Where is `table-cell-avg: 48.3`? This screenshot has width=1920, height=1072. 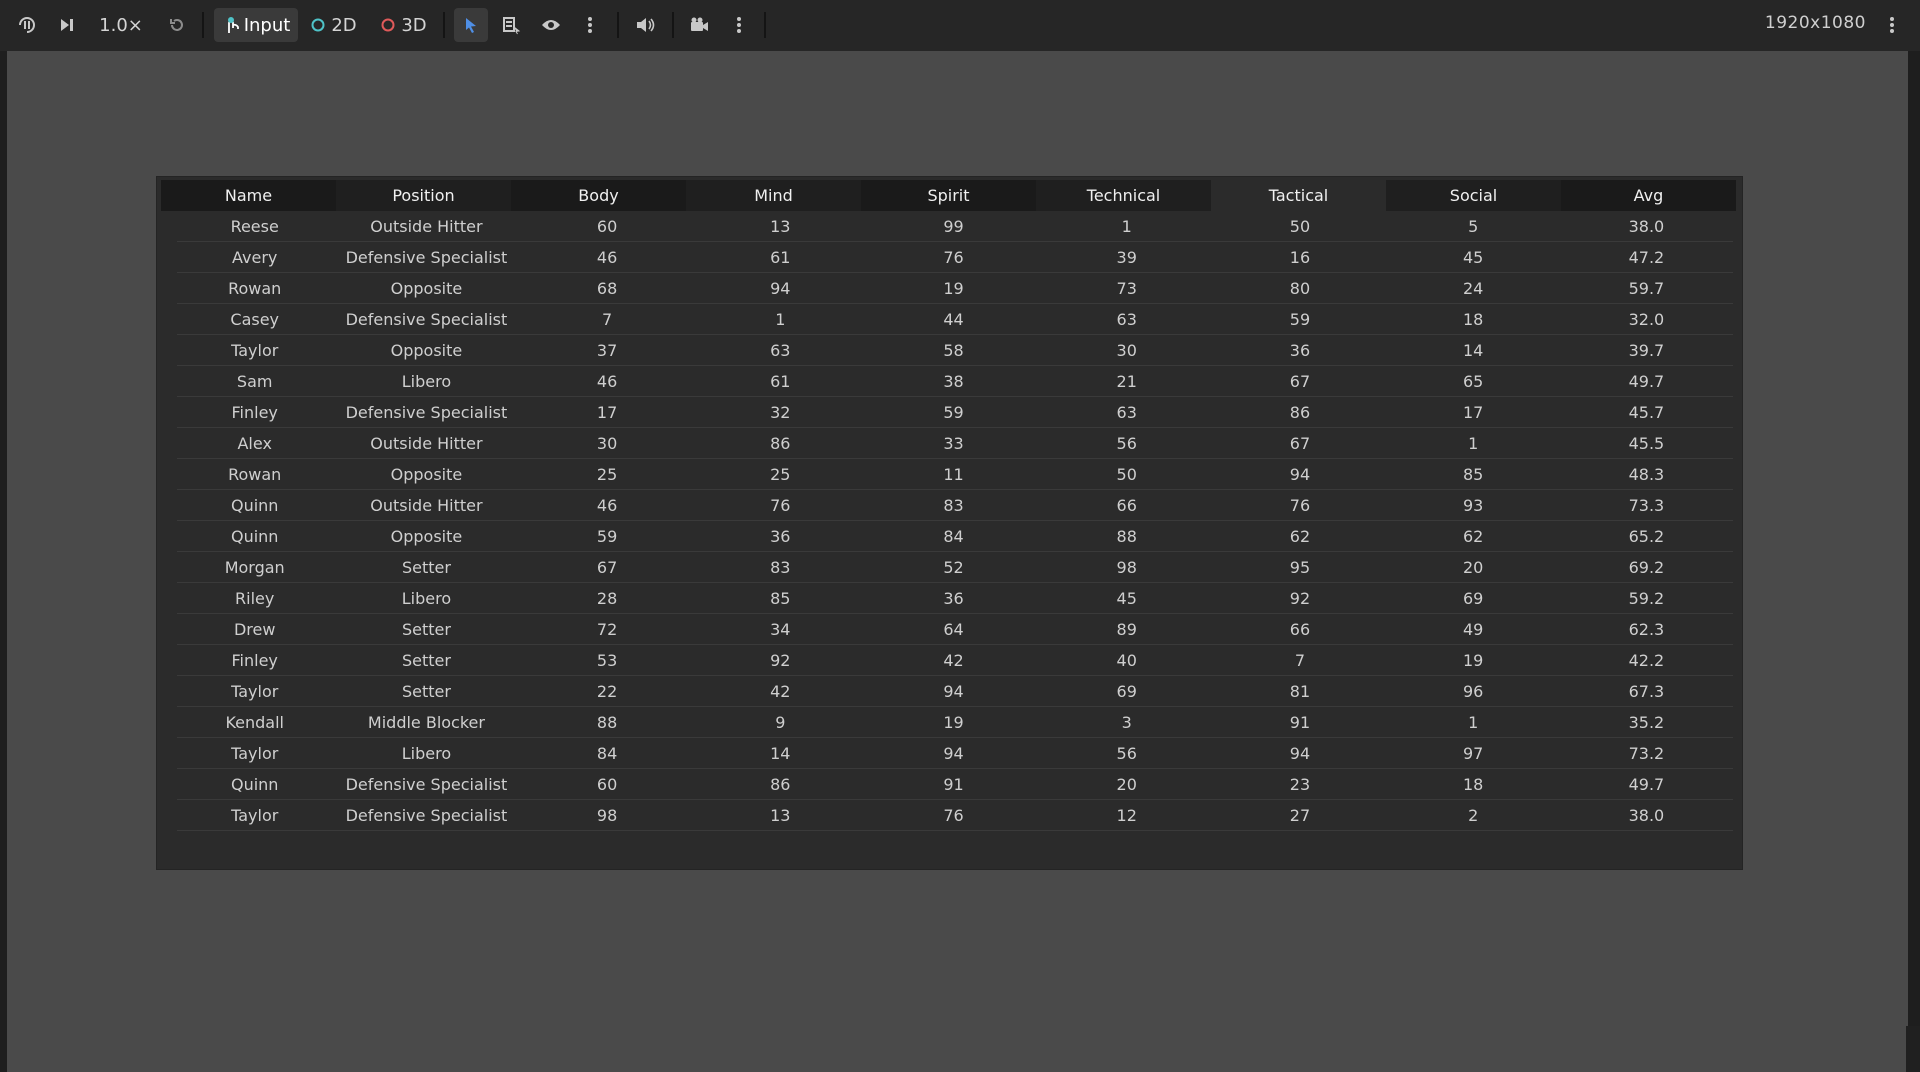 table-cell-avg: 48.3 is located at coordinates (1646, 474).